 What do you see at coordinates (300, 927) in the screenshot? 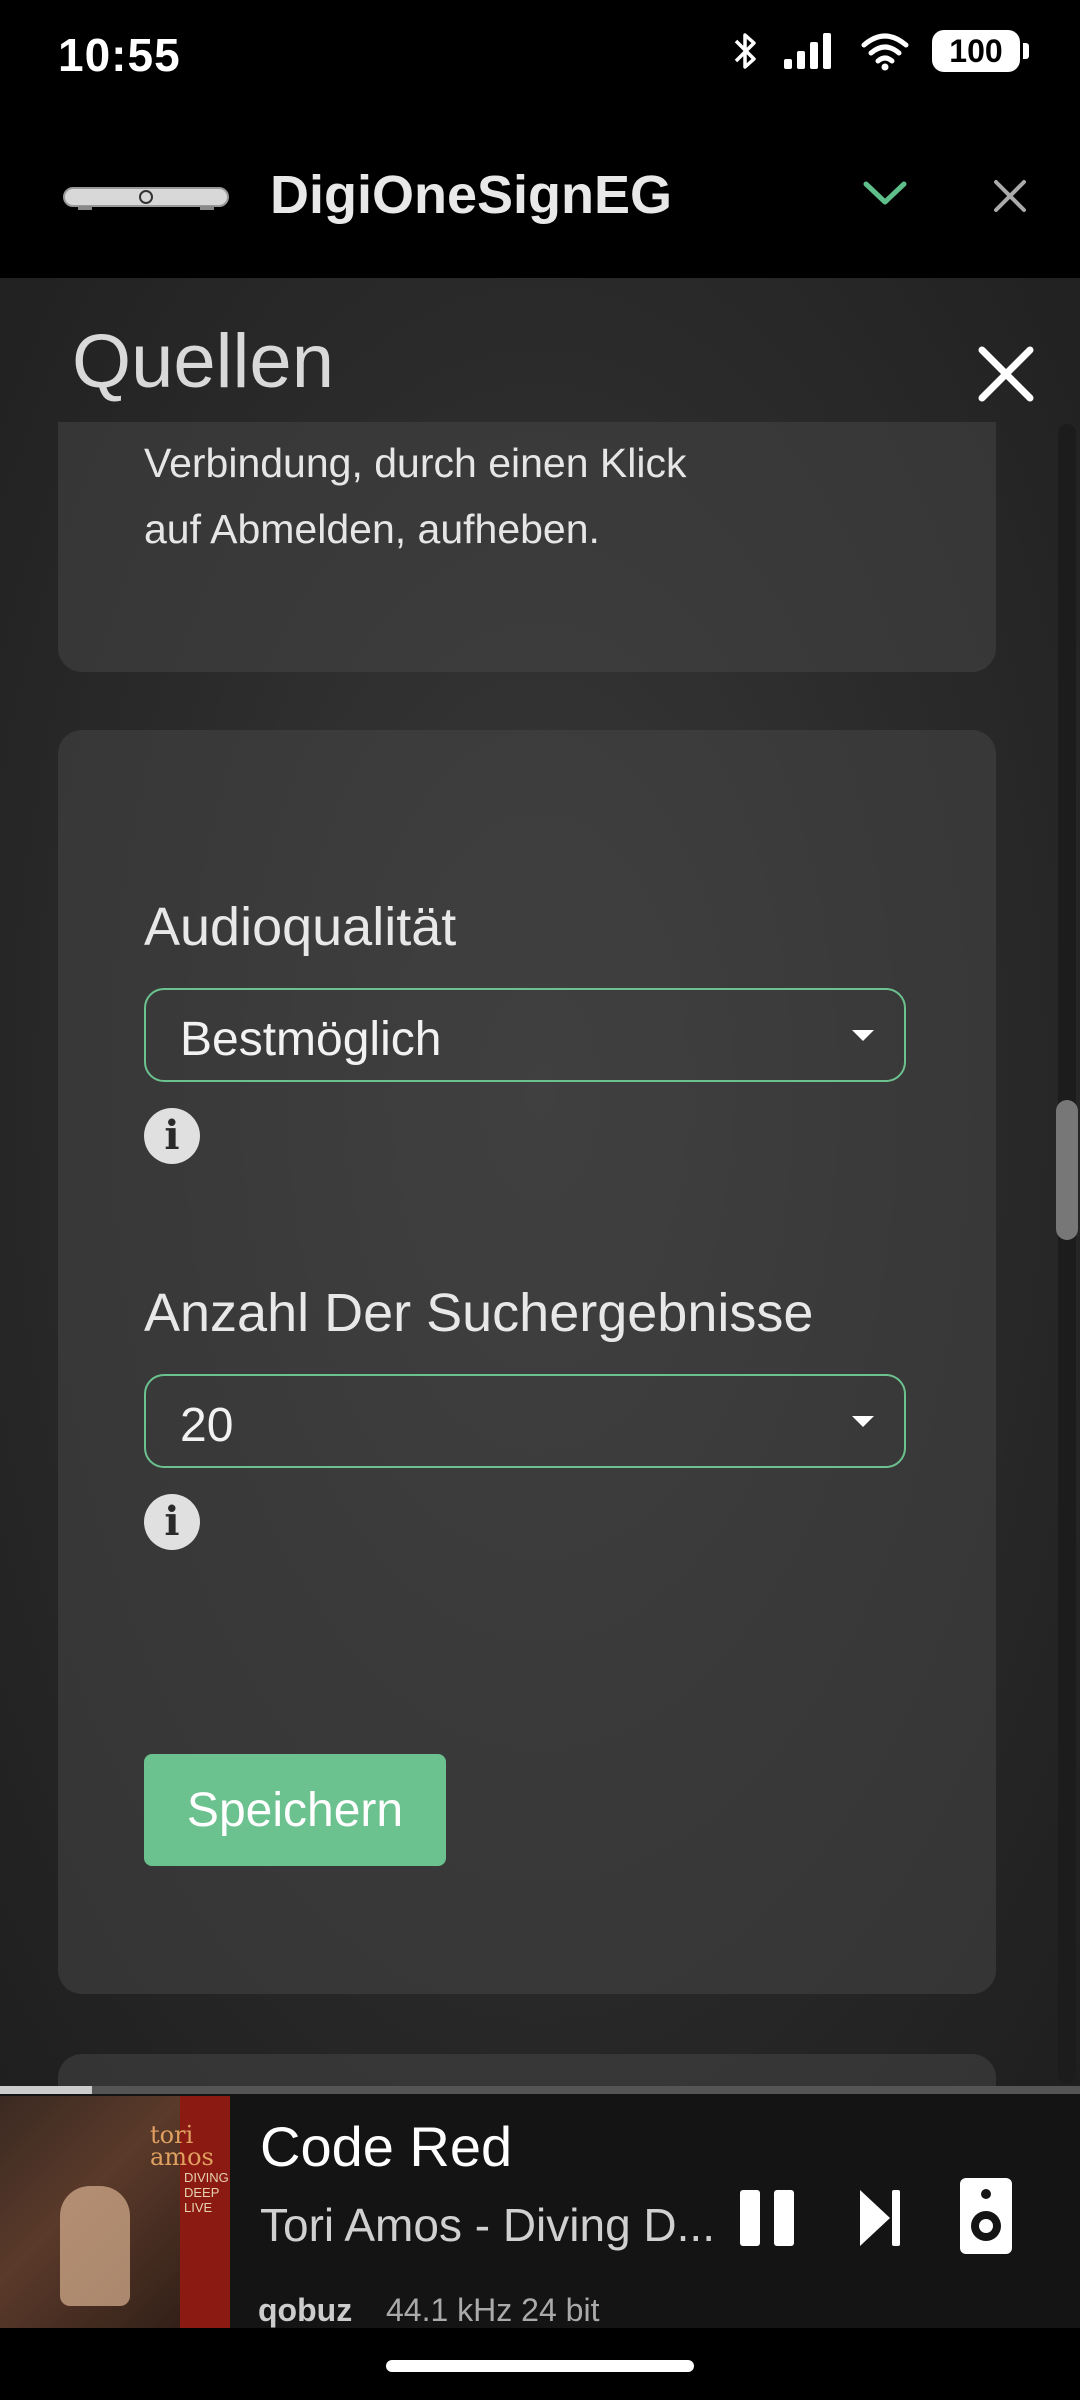
I see `audio-quality-label: Audioqualität` at bounding box center [300, 927].